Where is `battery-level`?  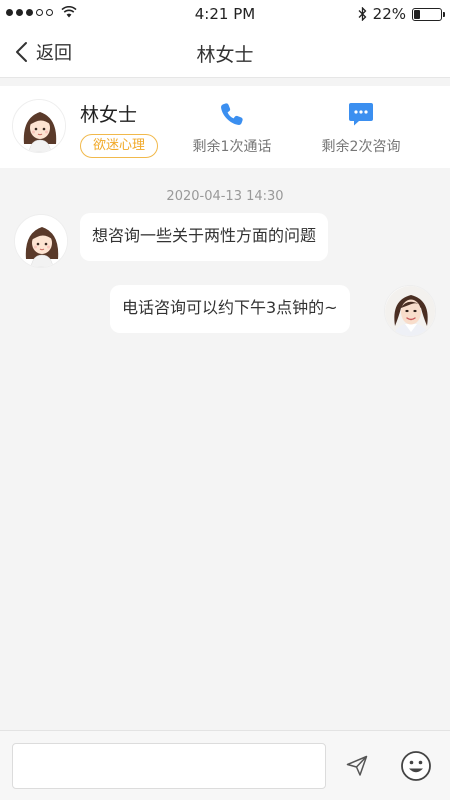
battery-level is located at coordinates (417, 14).